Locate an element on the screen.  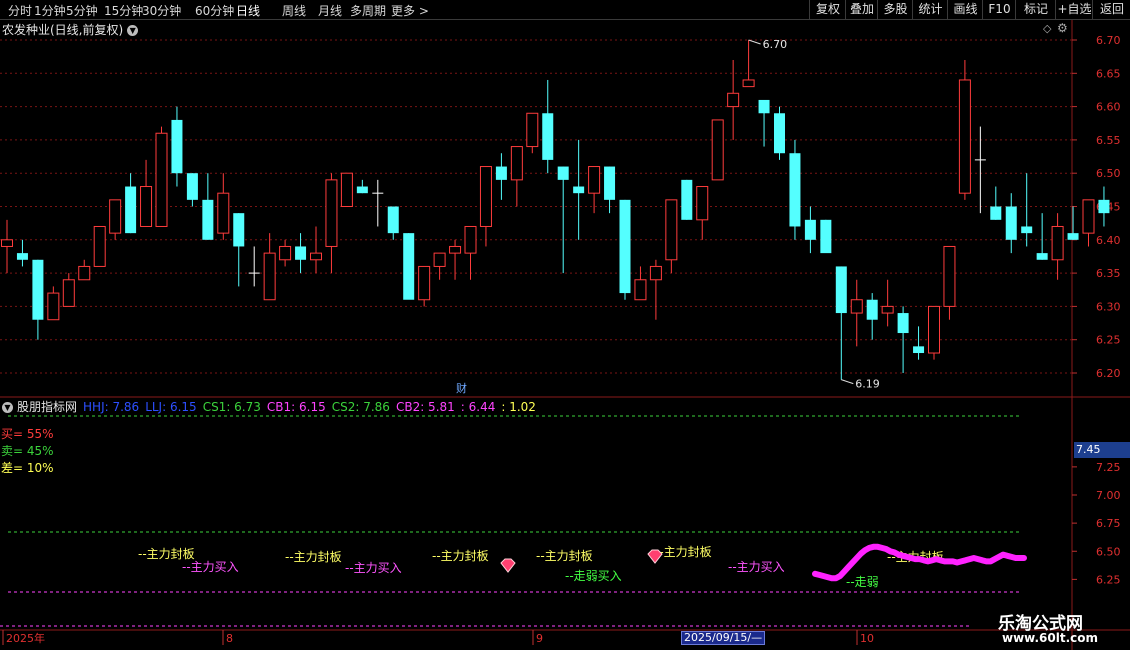
indicator-value-0: HHJ: 7.86 is located at coordinates (111, 407).